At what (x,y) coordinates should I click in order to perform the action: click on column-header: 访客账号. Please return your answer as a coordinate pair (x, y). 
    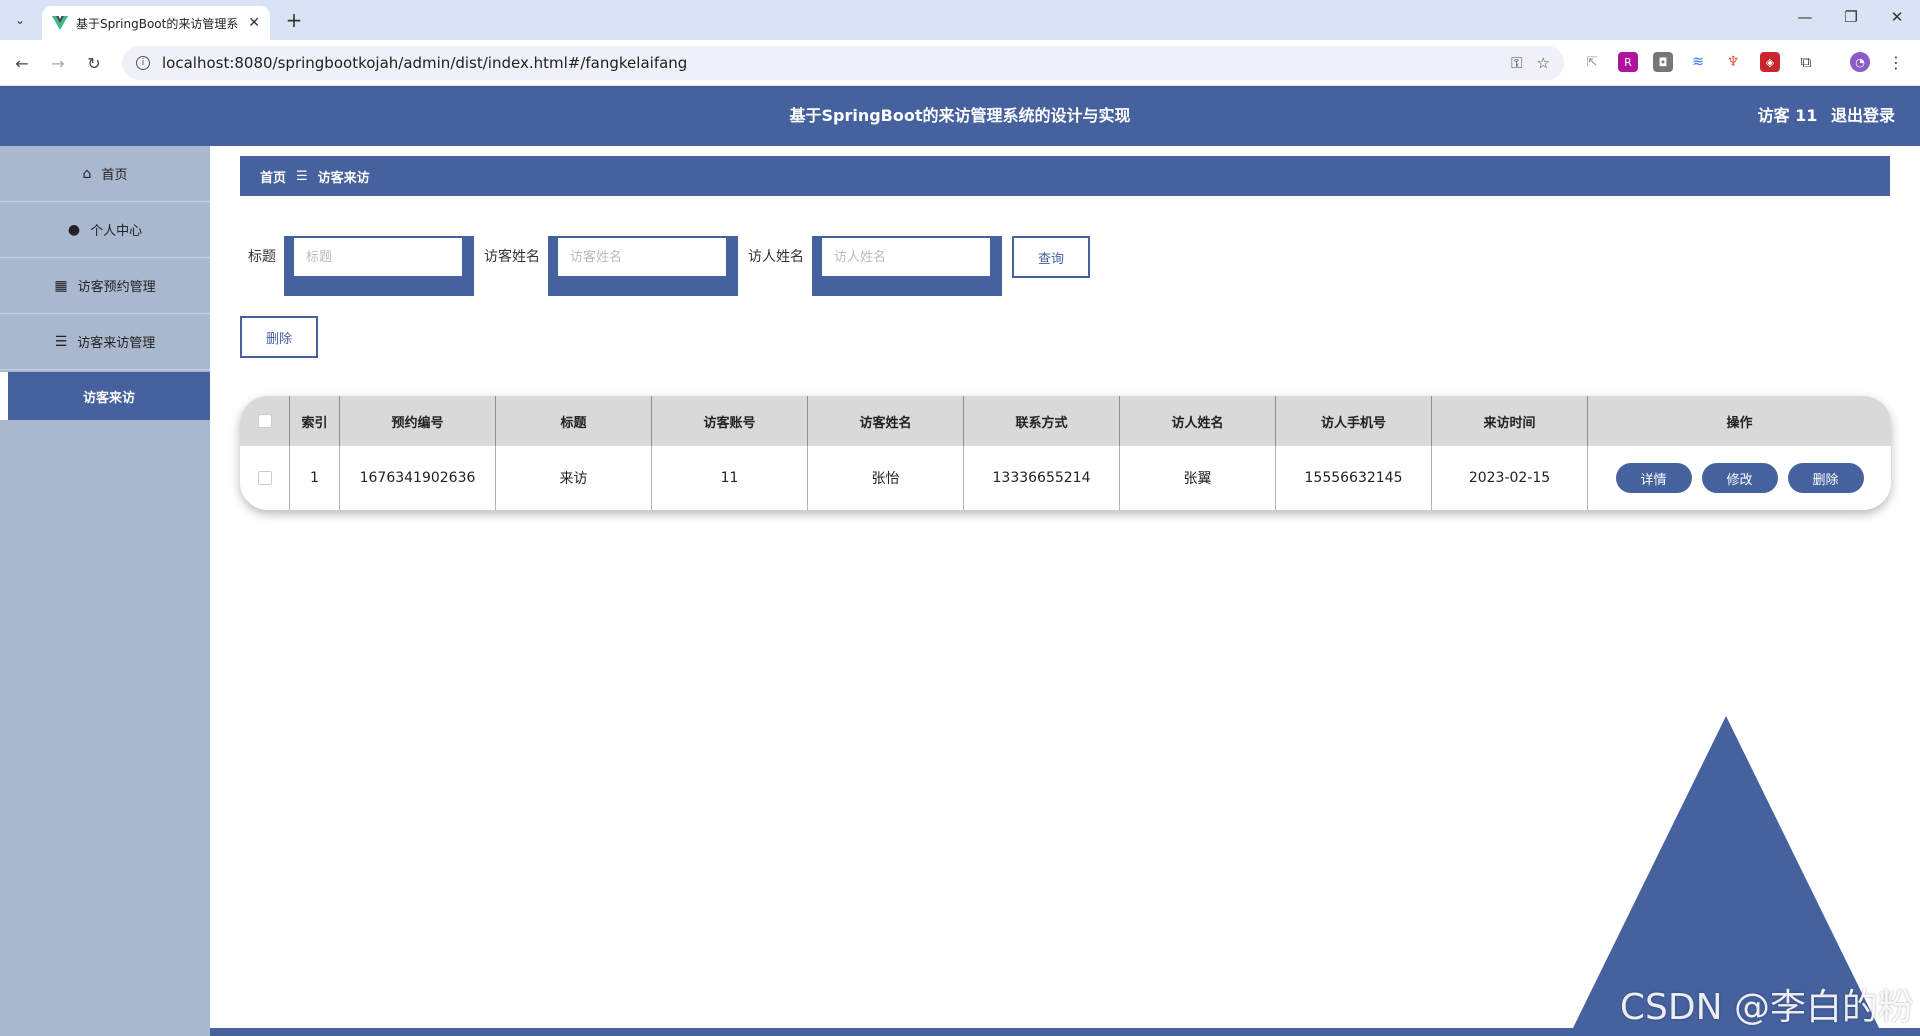
    Looking at the image, I should click on (730, 421).